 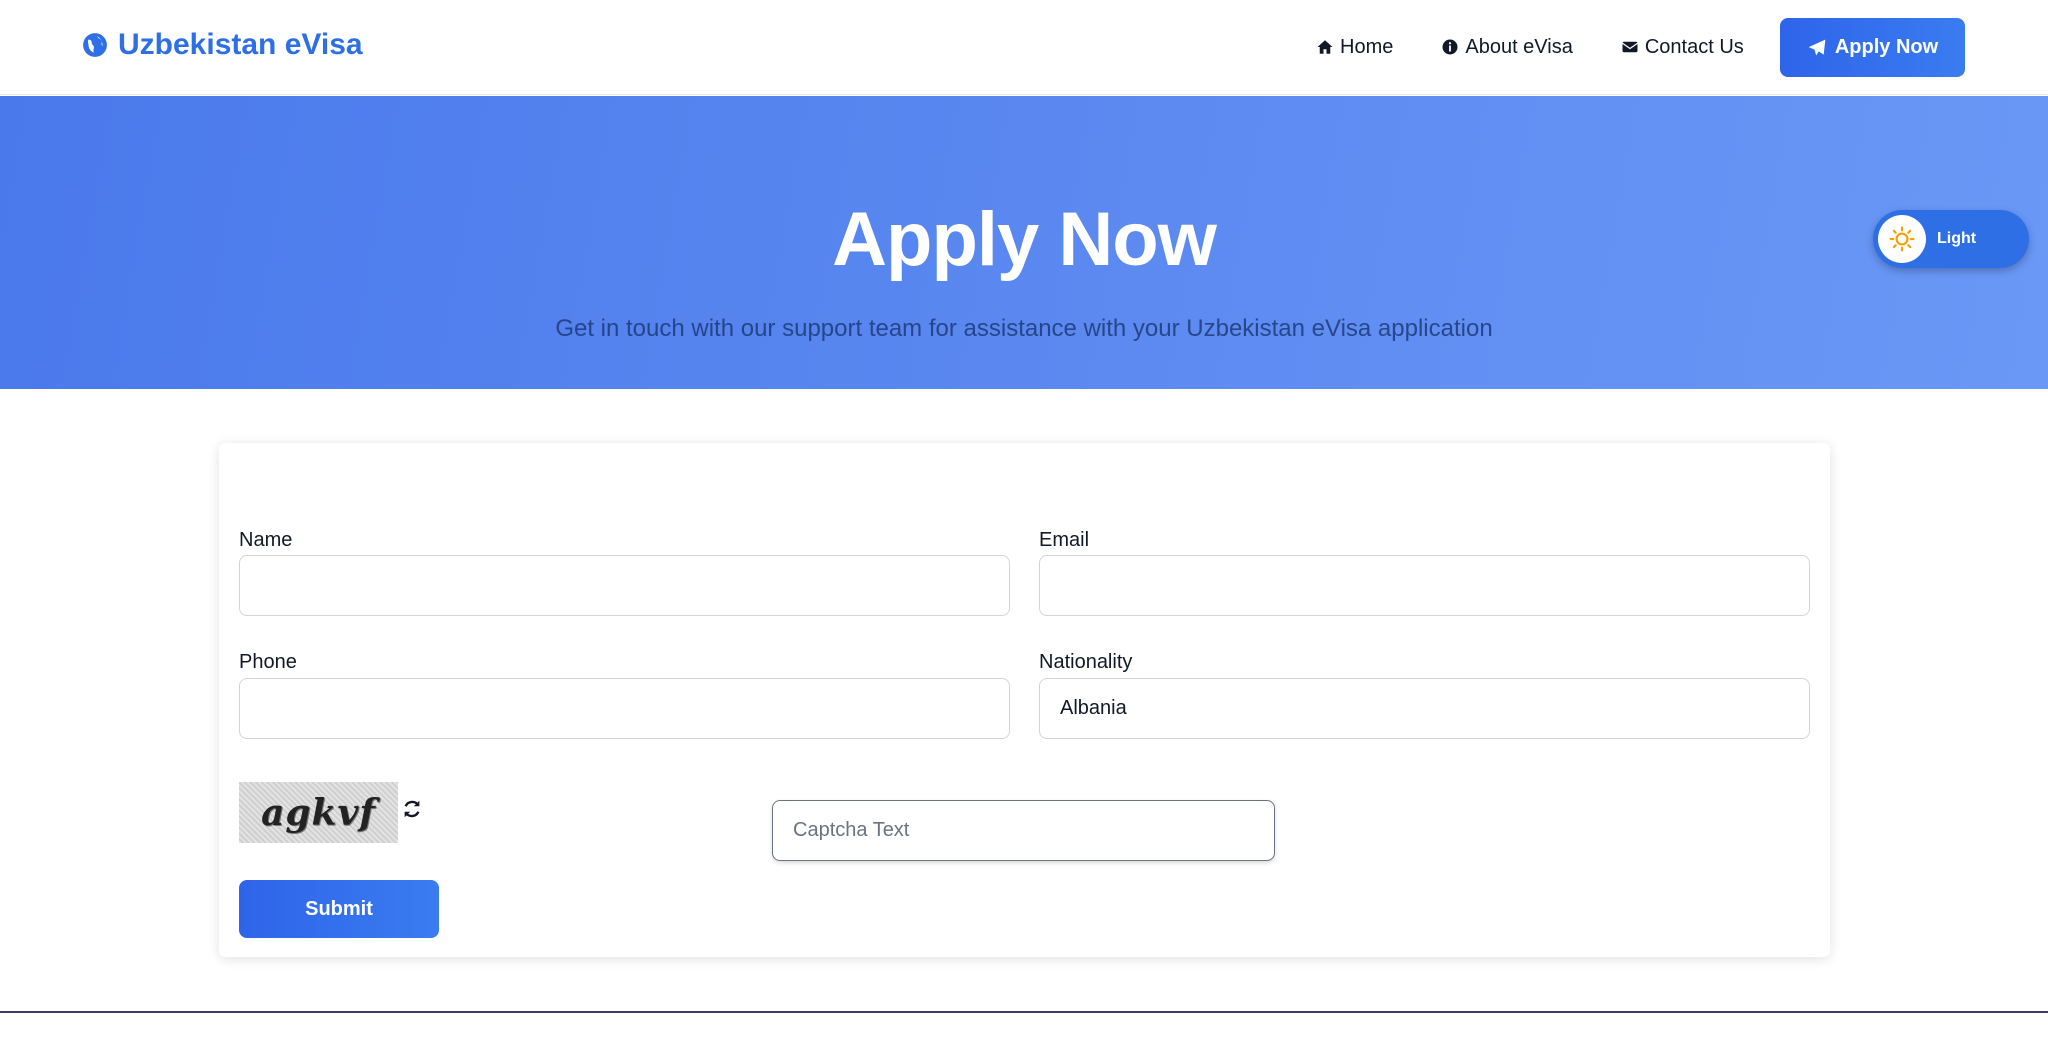 I want to click on footer-divider, so click(x=1024, y=1012).